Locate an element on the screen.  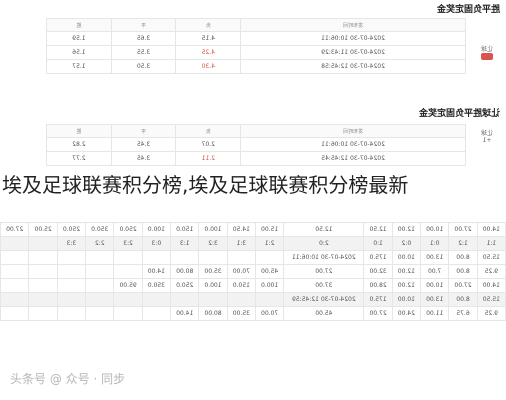
lose-cell: 2.11 is located at coordinates (208, 158).